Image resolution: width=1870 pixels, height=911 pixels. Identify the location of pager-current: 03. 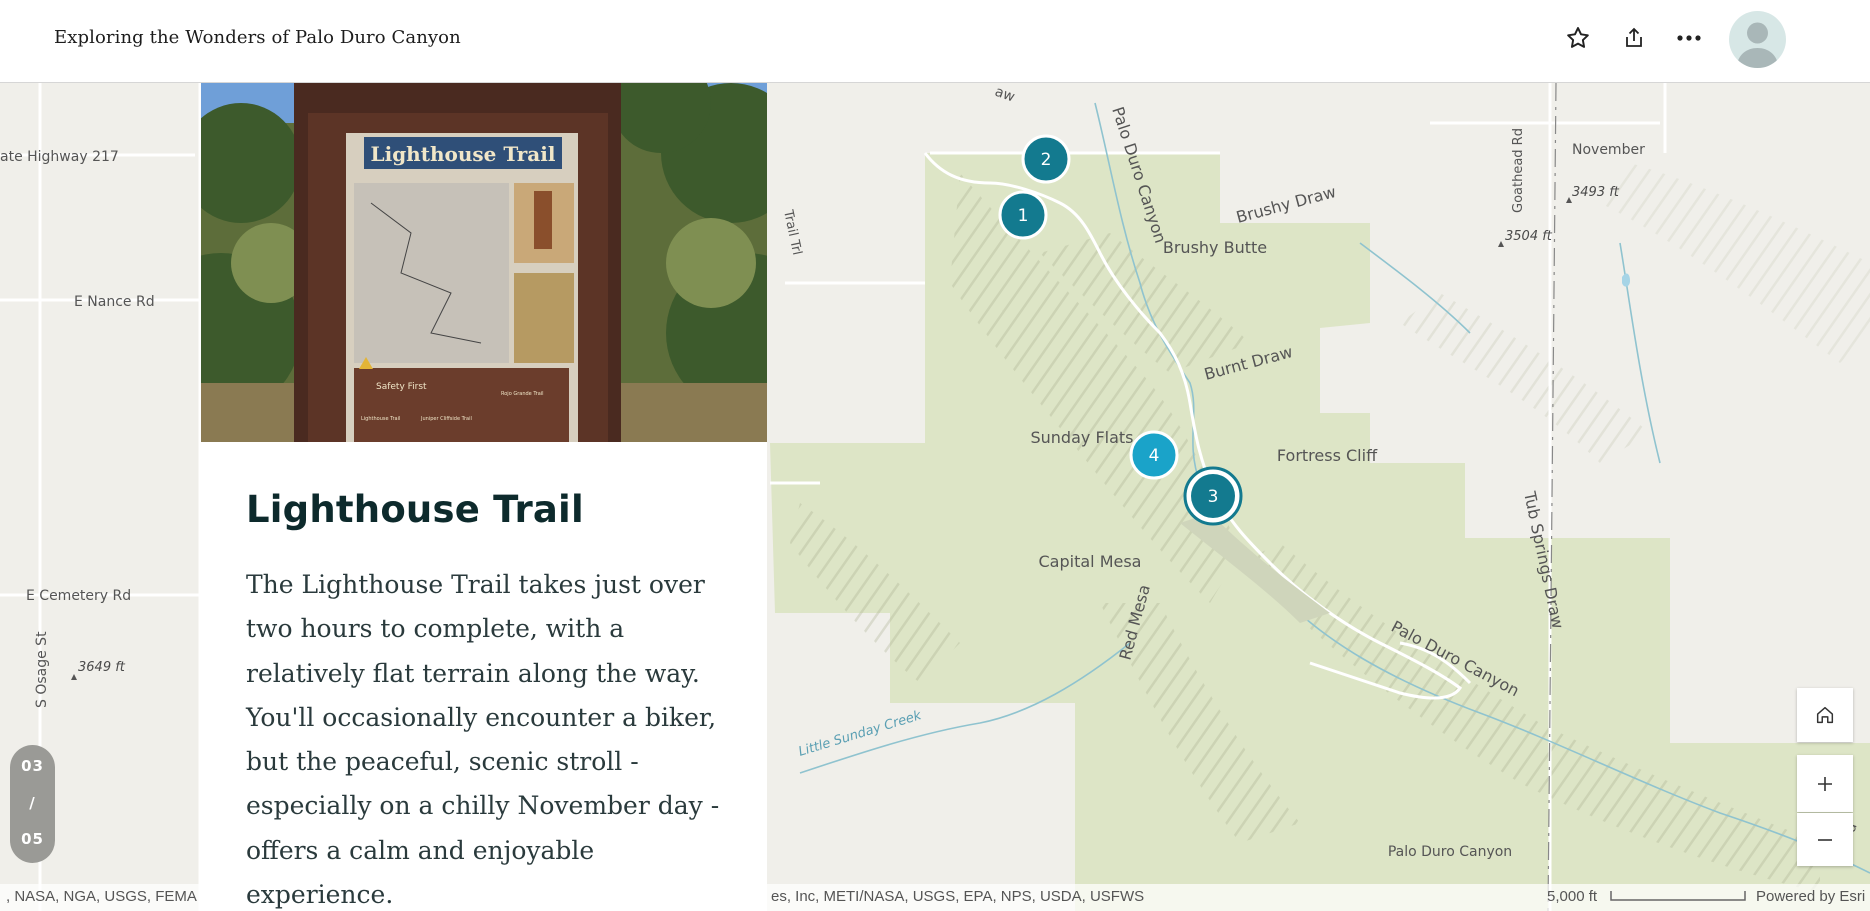
(32, 766).